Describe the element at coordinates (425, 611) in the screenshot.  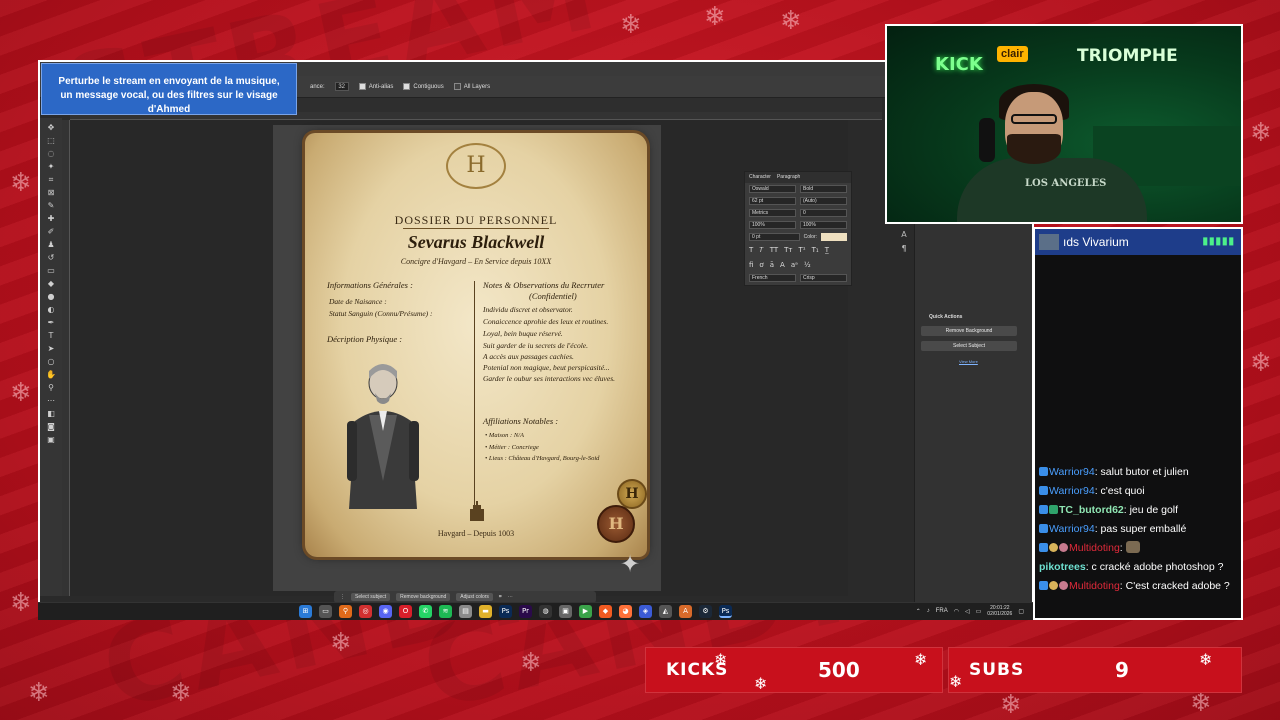
I see `whatsapp-icon: ✆` at that location.